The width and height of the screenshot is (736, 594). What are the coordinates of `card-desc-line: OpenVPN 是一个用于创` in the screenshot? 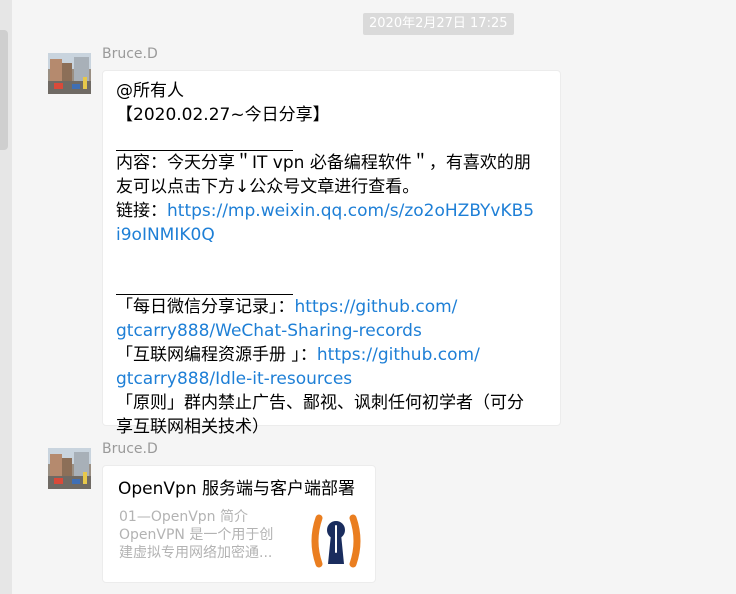 It's located at (196, 535).